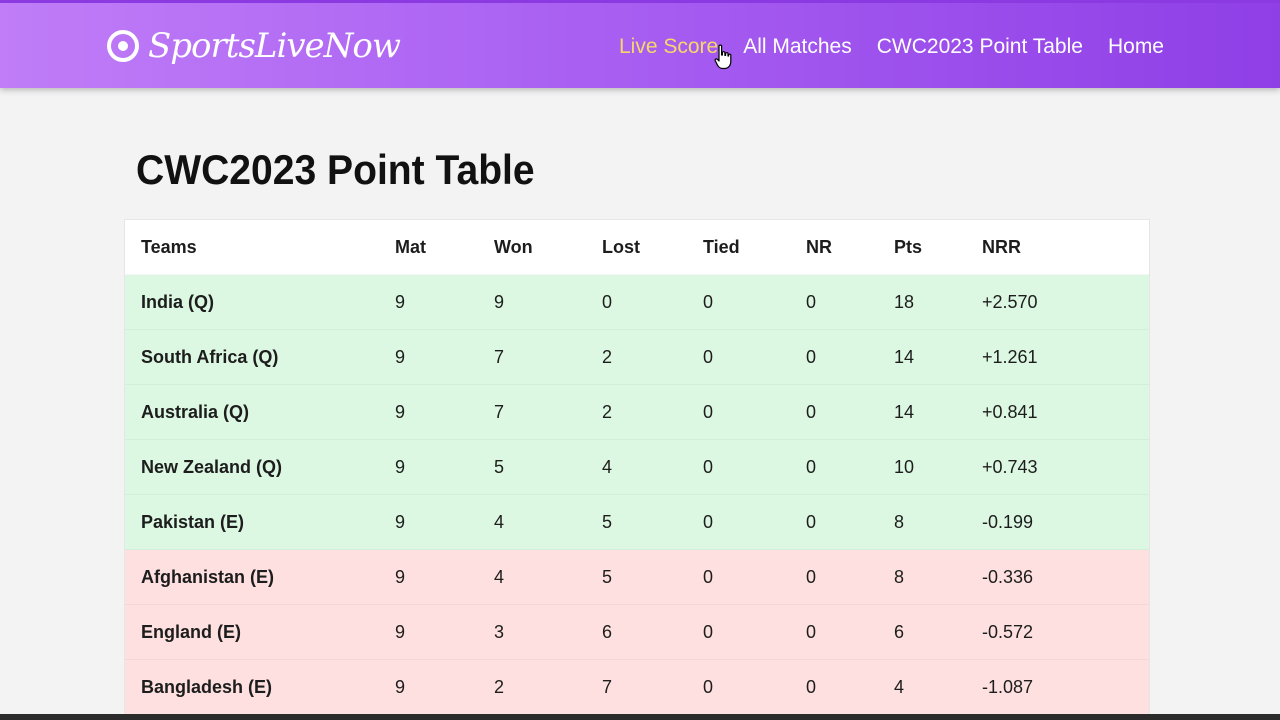 The width and height of the screenshot is (1280, 720). I want to click on team-cell: New Zealand (Q), so click(260, 467).